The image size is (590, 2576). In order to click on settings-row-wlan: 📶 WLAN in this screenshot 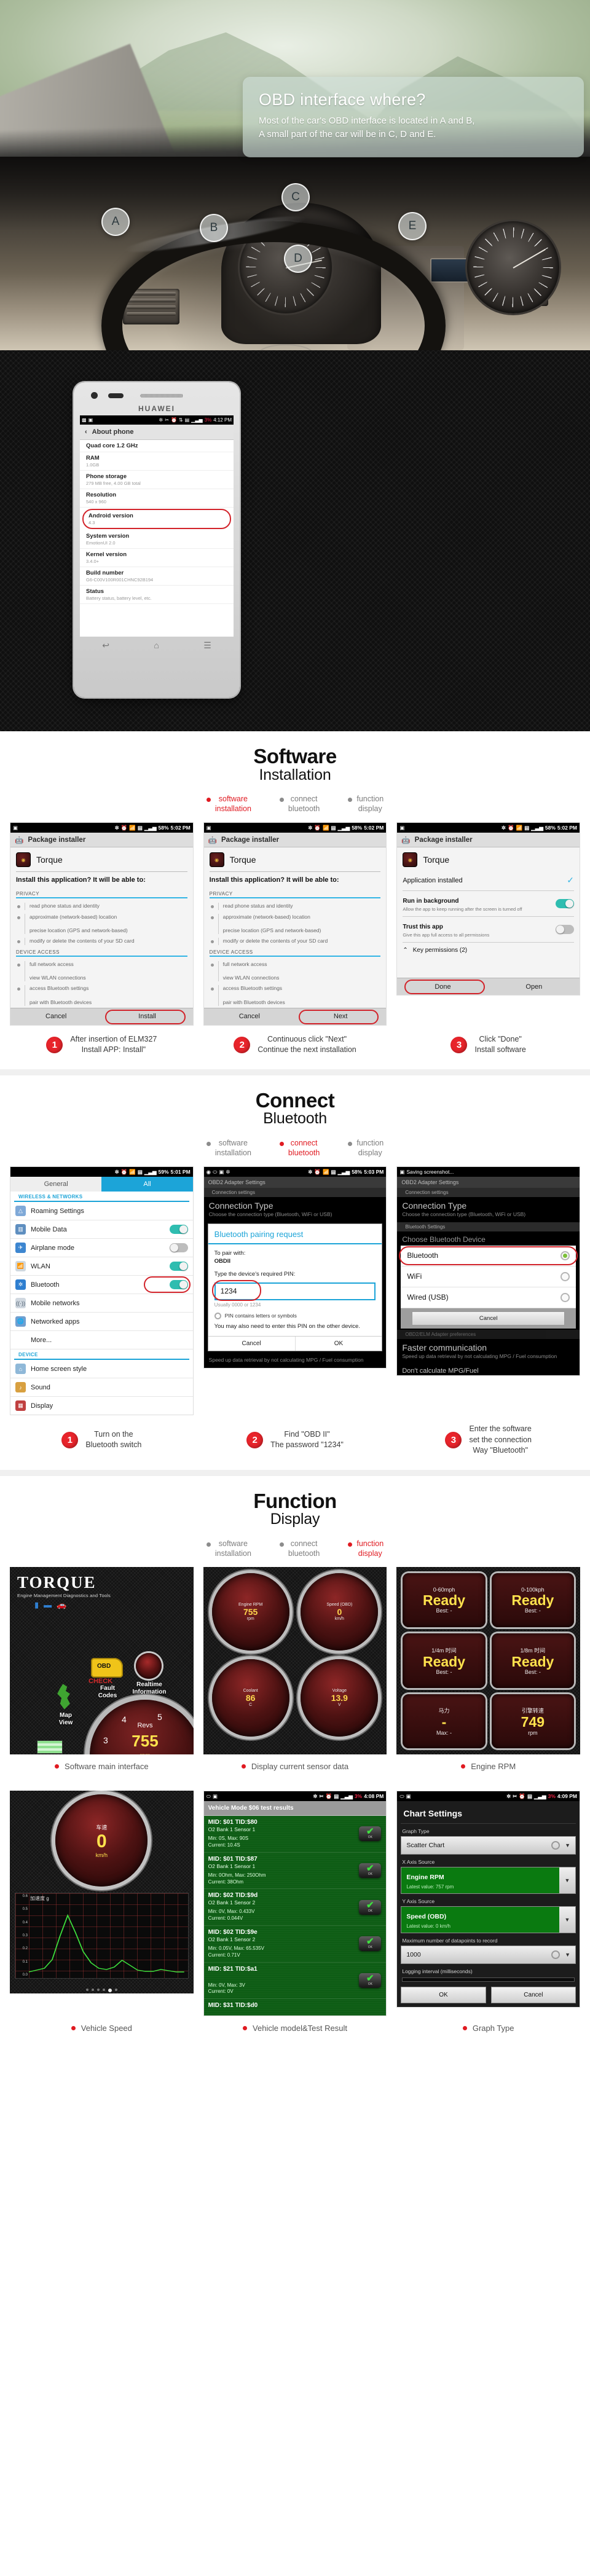, I will do `click(101, 1266)`.